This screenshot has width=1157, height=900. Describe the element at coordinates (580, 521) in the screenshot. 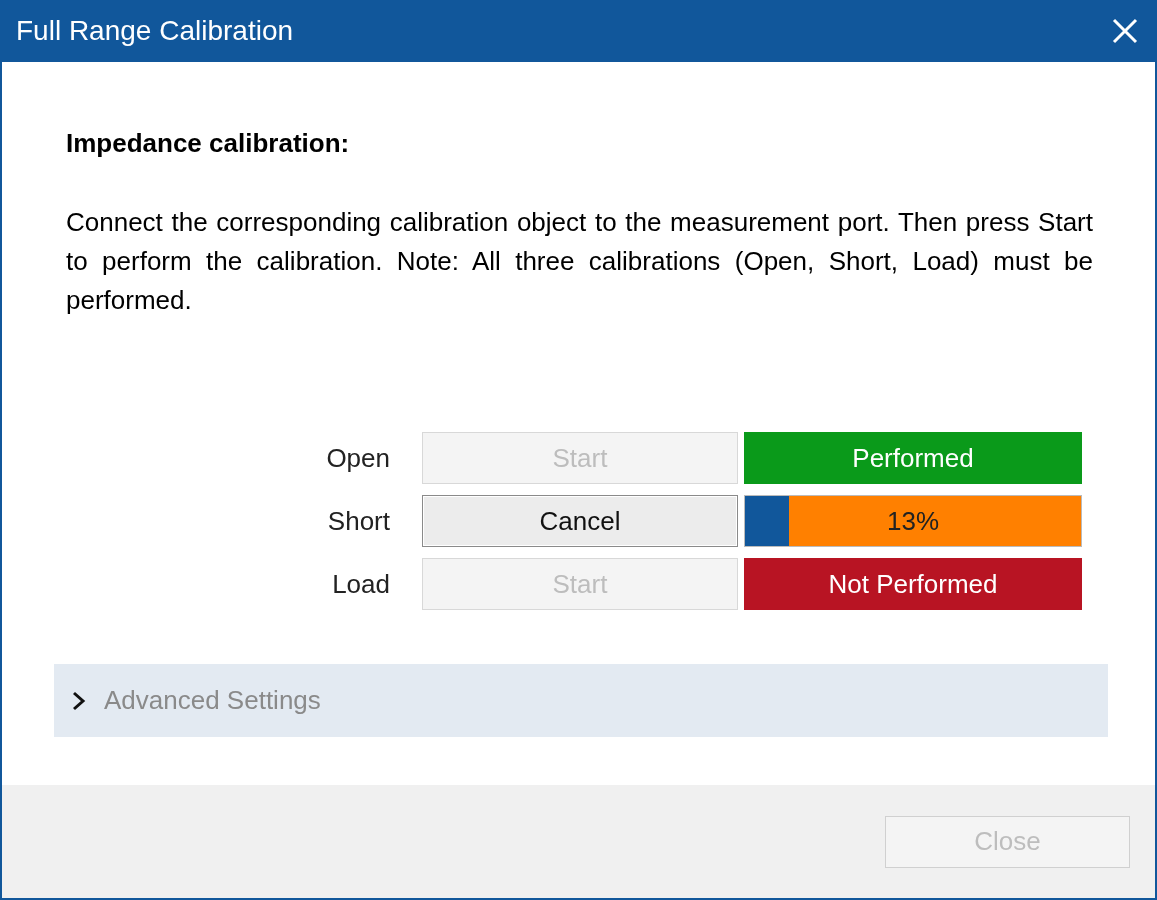

I see `calibration-button: Cancel` at that location.